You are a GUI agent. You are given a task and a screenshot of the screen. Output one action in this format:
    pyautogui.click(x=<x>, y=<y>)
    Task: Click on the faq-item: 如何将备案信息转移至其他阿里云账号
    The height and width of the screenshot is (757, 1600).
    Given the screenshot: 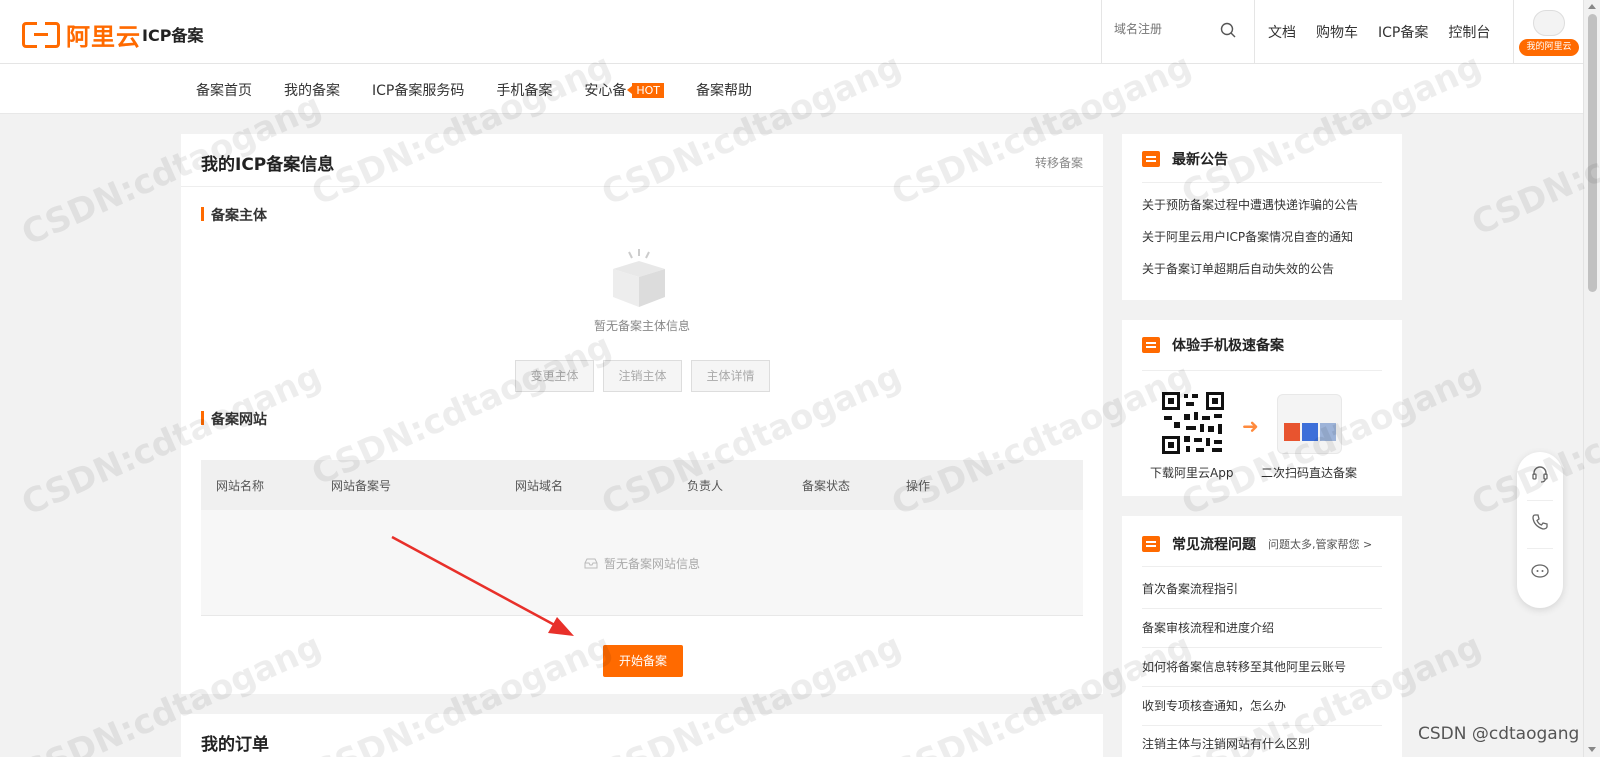 What is the action you would take?
    pyautogui.click(x=1244, y=666)
    